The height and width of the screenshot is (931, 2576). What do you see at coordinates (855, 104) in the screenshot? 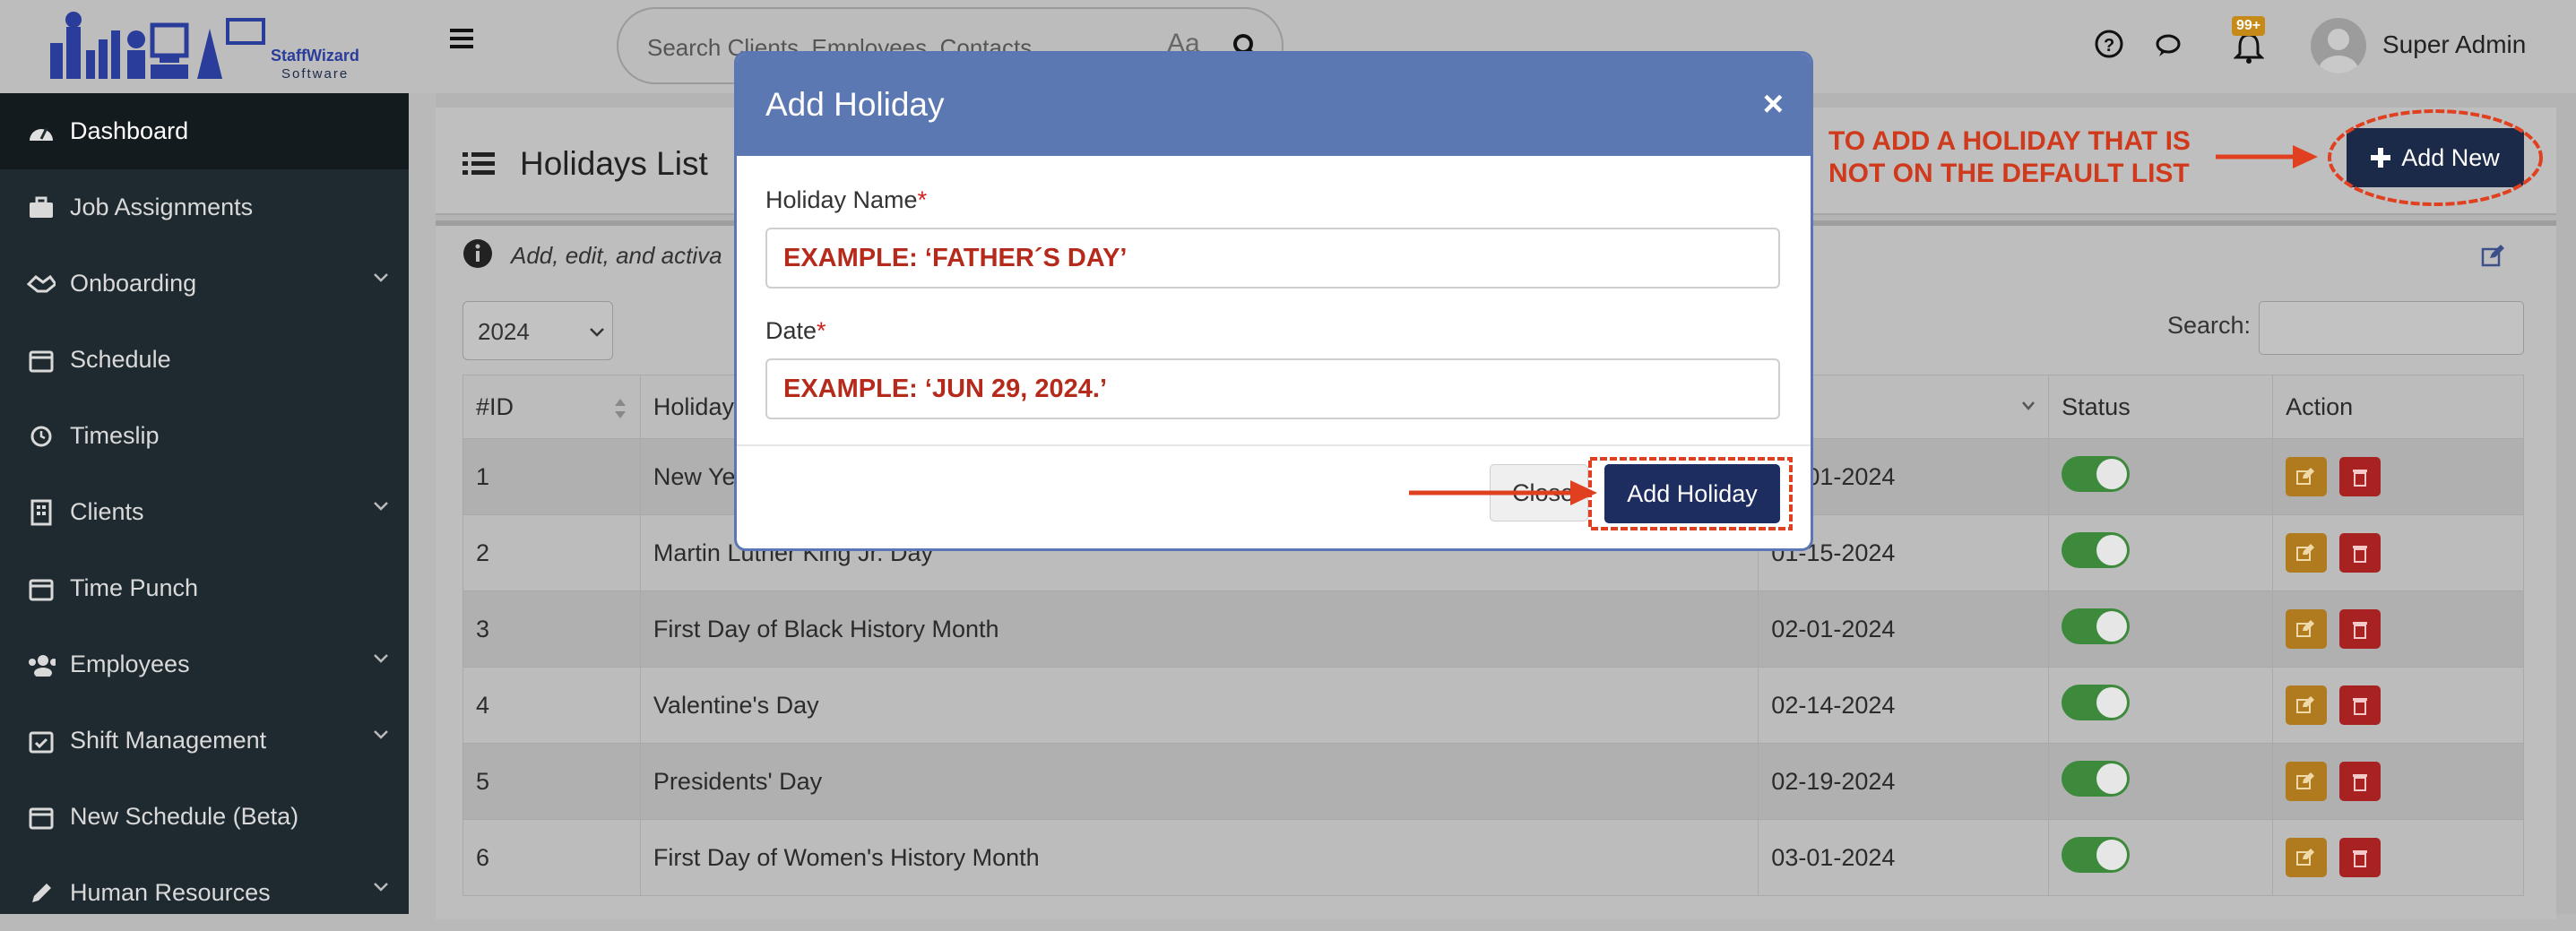
I see `modal-title: Add Holiday` at bounding box center [855, 104].